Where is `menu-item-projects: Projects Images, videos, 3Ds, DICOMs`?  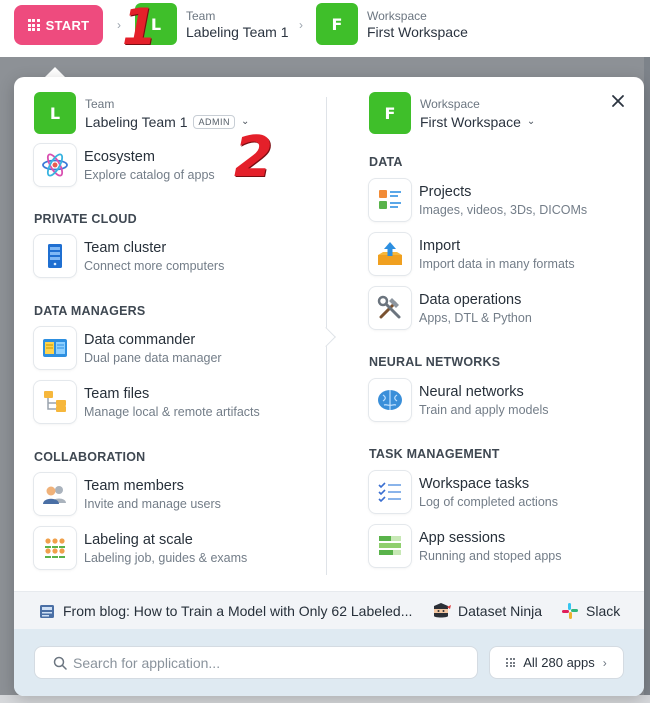 menu-item-projects: Projects Images, videos, 3Ds, DICOMs is located at coordinates (478, 200).